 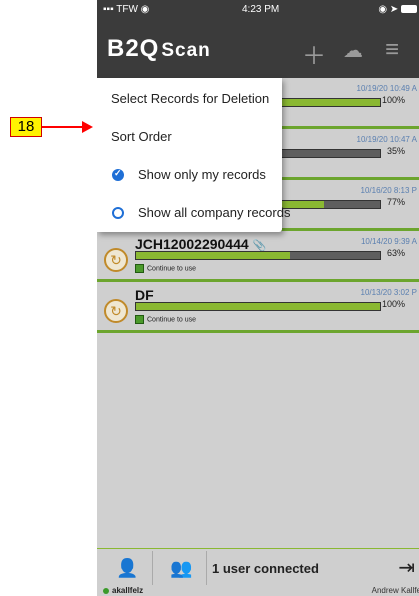 What do you see at coordinates (128, 590) in the screenshot?
I see `current-user: akallfelz` at bounding box center [128, 590].